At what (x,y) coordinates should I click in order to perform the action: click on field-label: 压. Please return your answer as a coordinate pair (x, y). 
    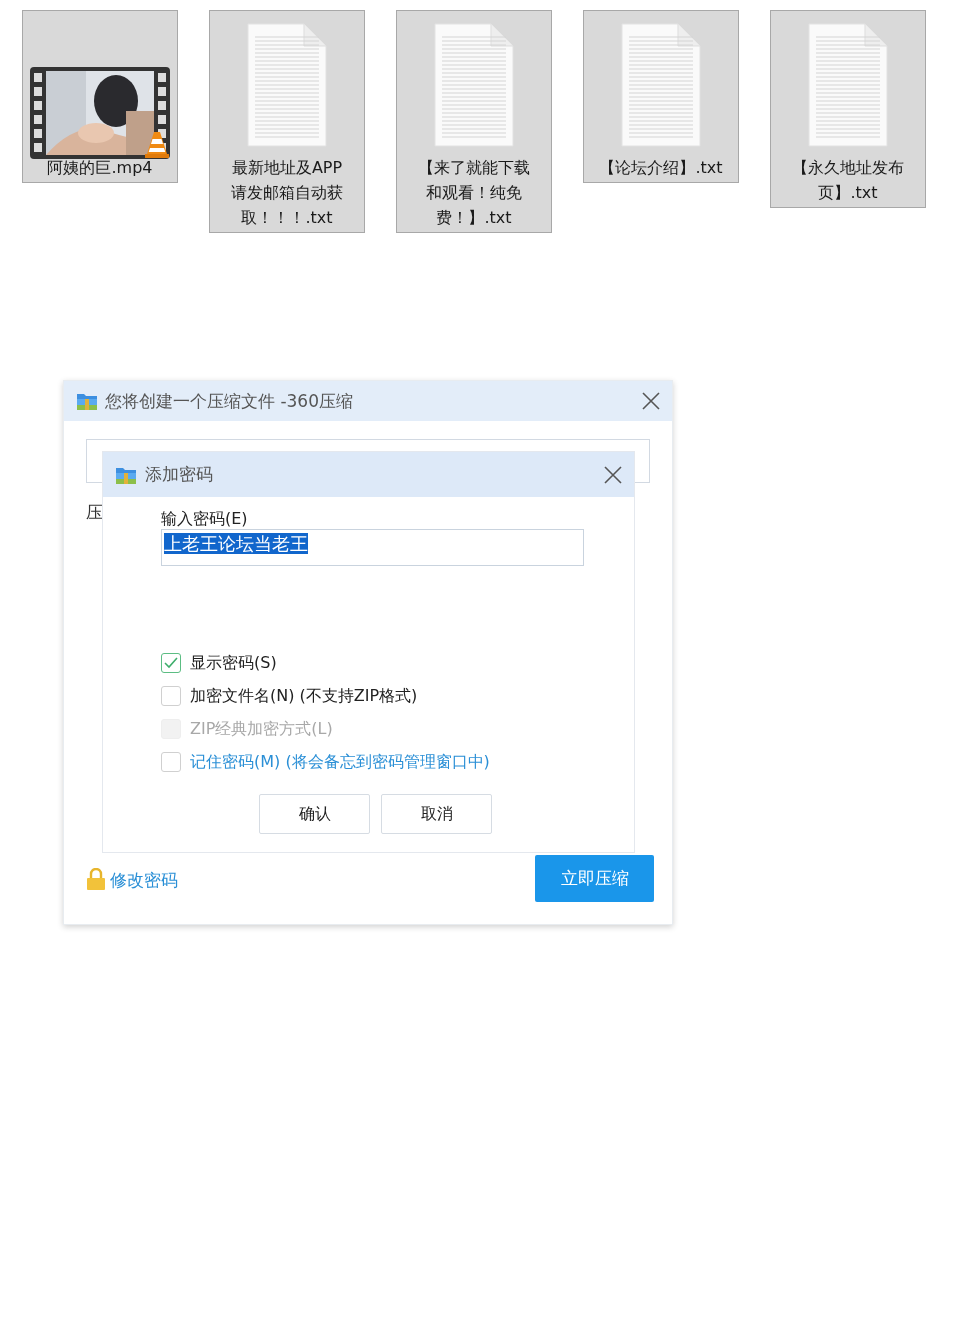
    Looking at the image, I should click on (94, 512).